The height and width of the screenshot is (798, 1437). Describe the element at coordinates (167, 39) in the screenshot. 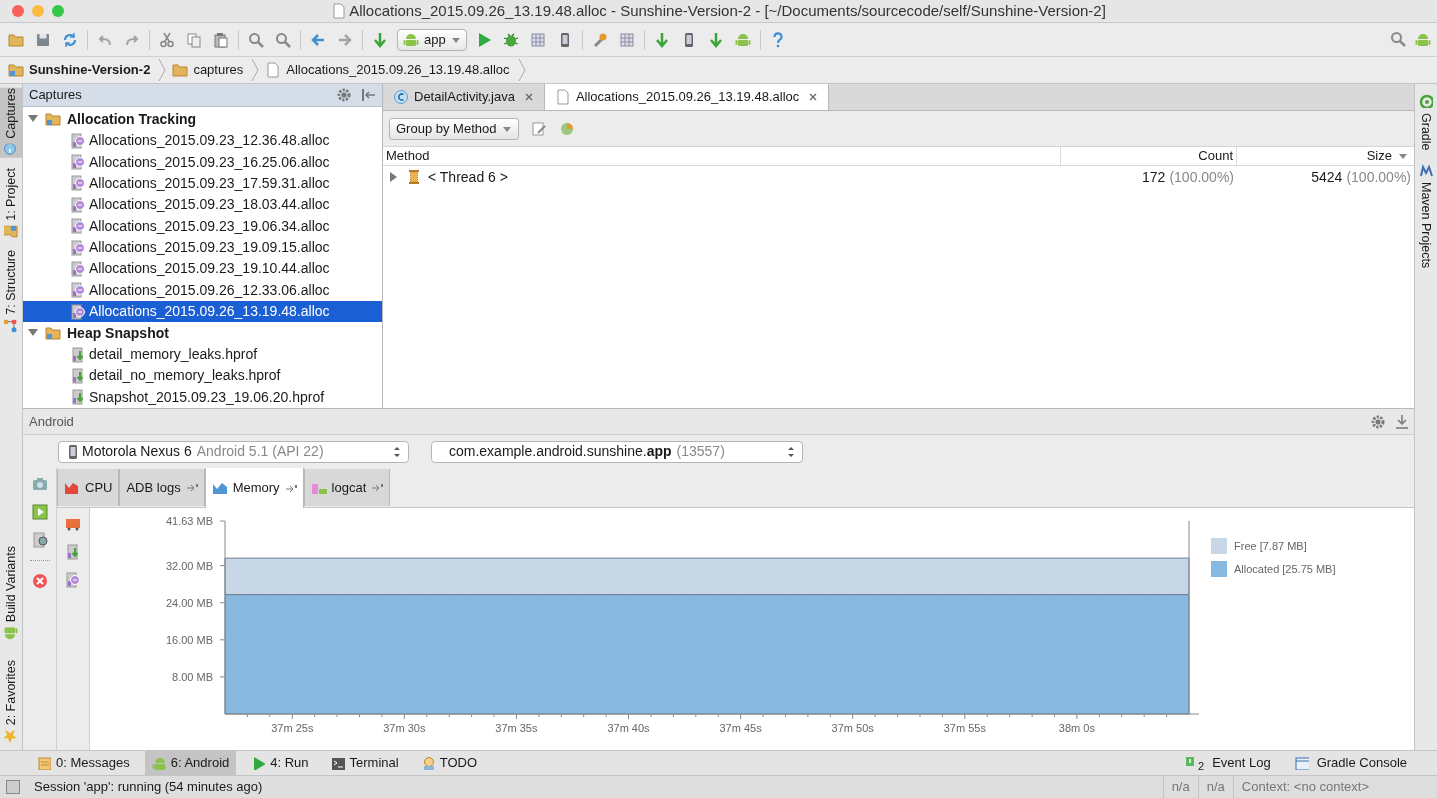

I see `cut-icon` at that location.